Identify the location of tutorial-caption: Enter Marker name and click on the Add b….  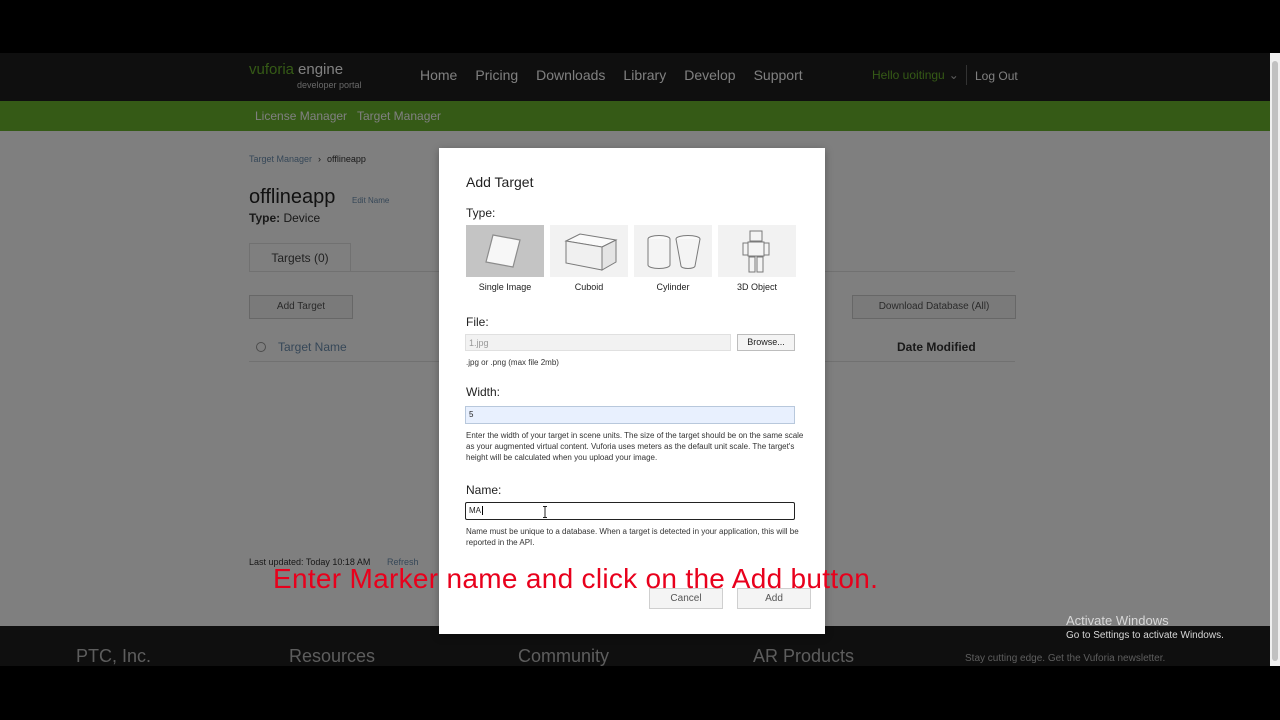
(576, 578).